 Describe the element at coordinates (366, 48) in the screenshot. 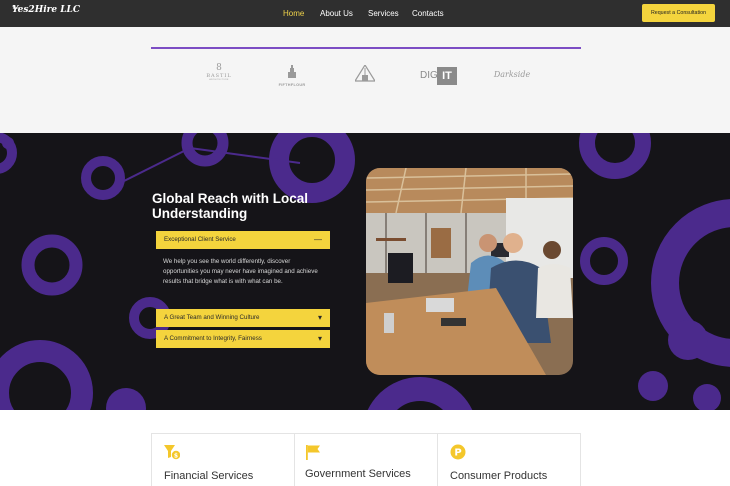

I see `divider-line` at that location.